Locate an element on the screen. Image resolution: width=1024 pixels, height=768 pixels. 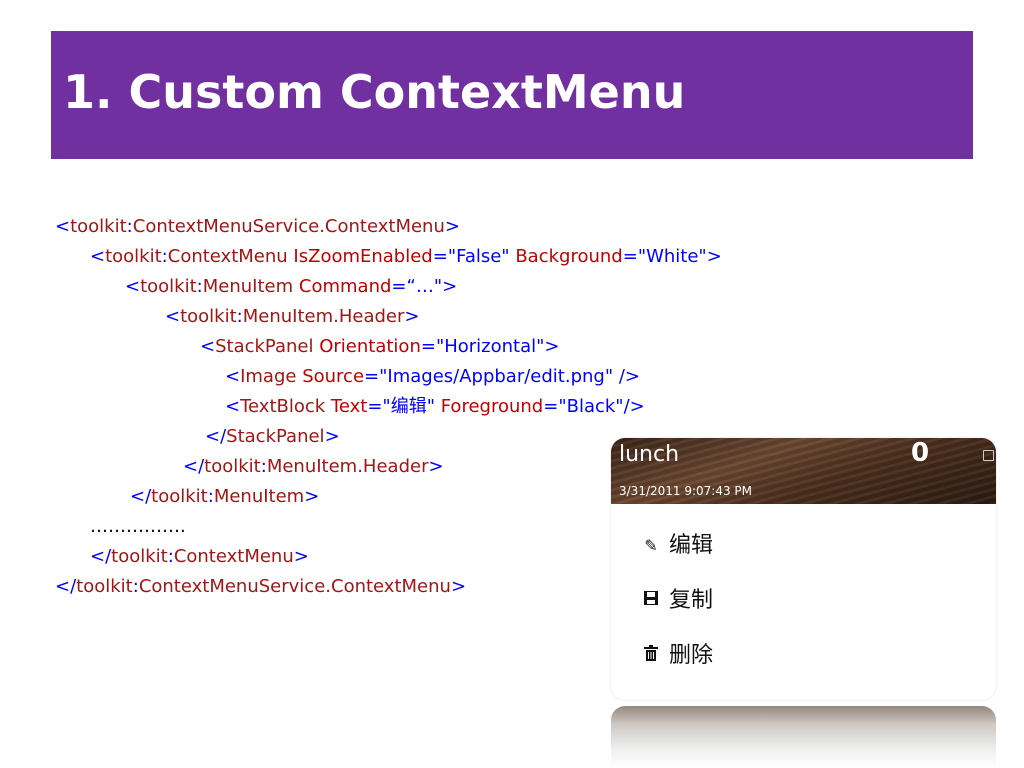
code-line-11: ……………. is located at coordinates (138, 526).